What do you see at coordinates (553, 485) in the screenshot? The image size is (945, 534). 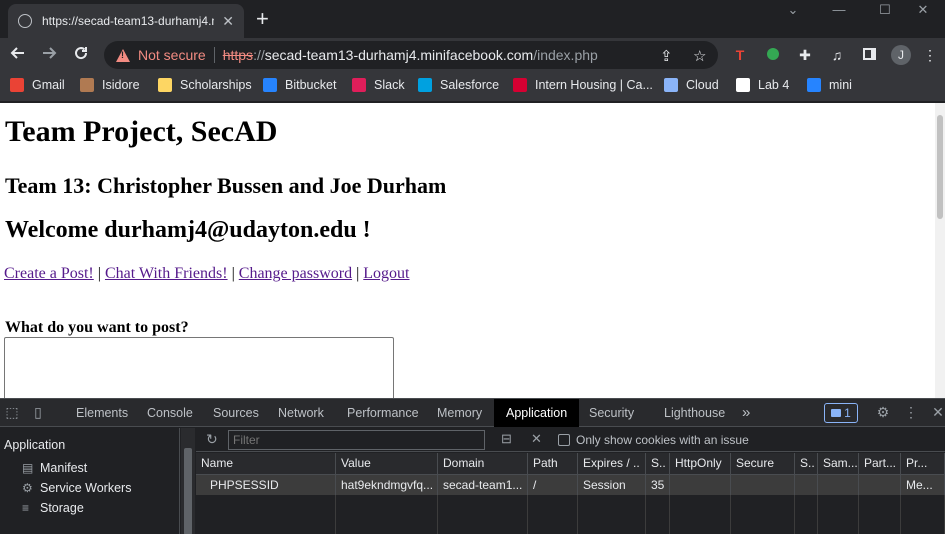 I see `table-cell: /` at bounding box center [553, 485].